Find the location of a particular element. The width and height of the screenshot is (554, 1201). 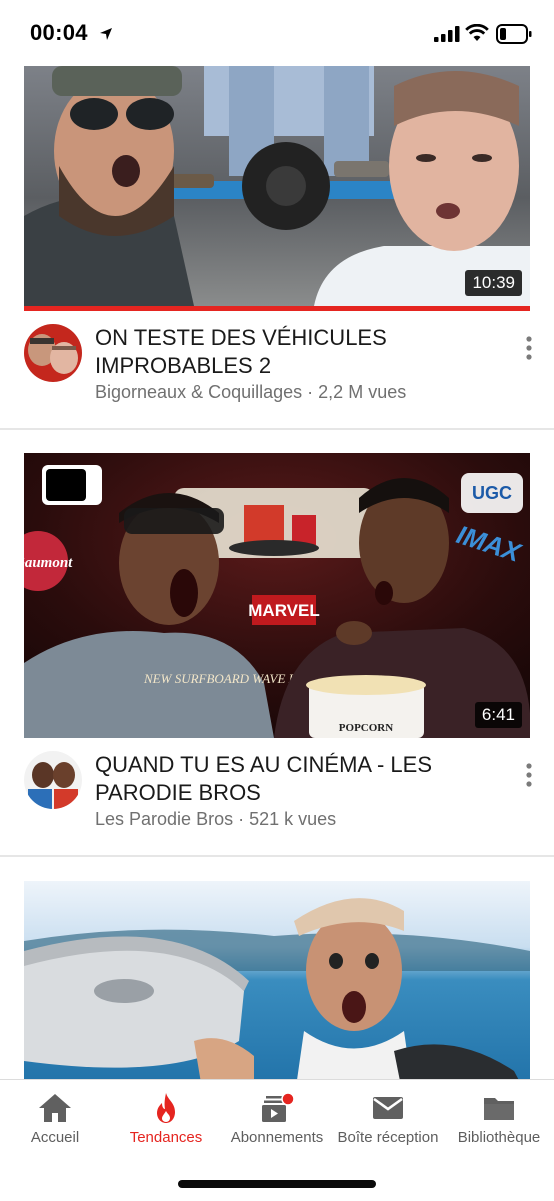

trending-flame-icon is located at coordinates (166, 1108).